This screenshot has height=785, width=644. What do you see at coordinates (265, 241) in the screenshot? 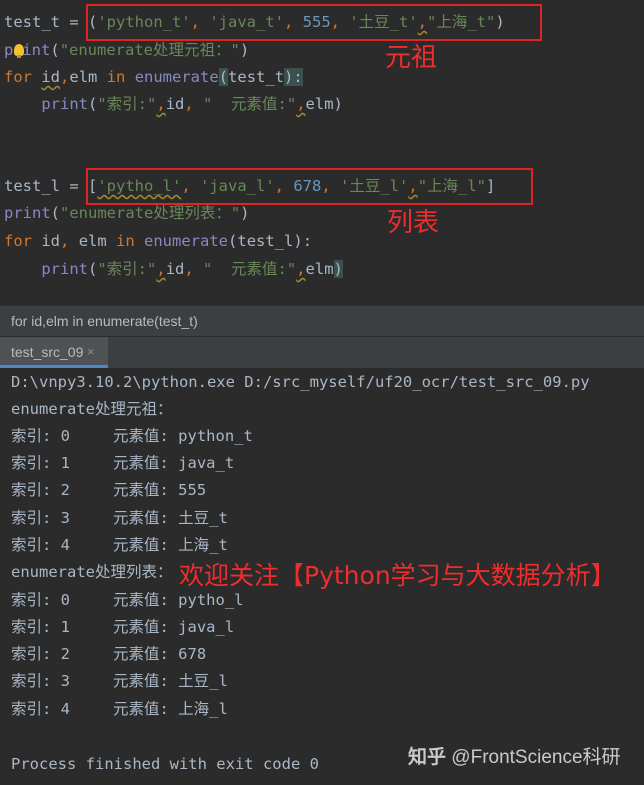
I see `argument: test_l` at bounding box center [265, 241].